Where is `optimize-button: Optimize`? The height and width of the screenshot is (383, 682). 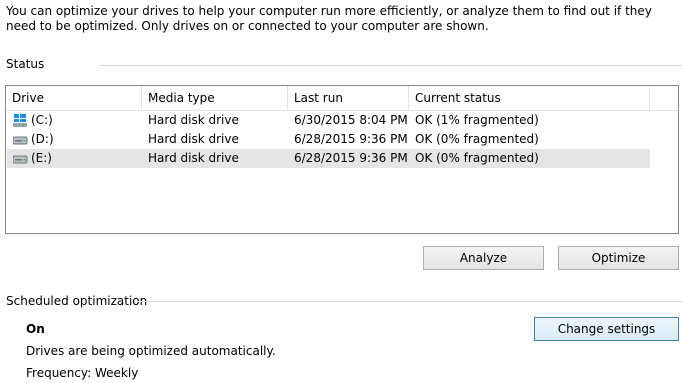
optimize-button: Optimize is located at coordinates (618, 258).